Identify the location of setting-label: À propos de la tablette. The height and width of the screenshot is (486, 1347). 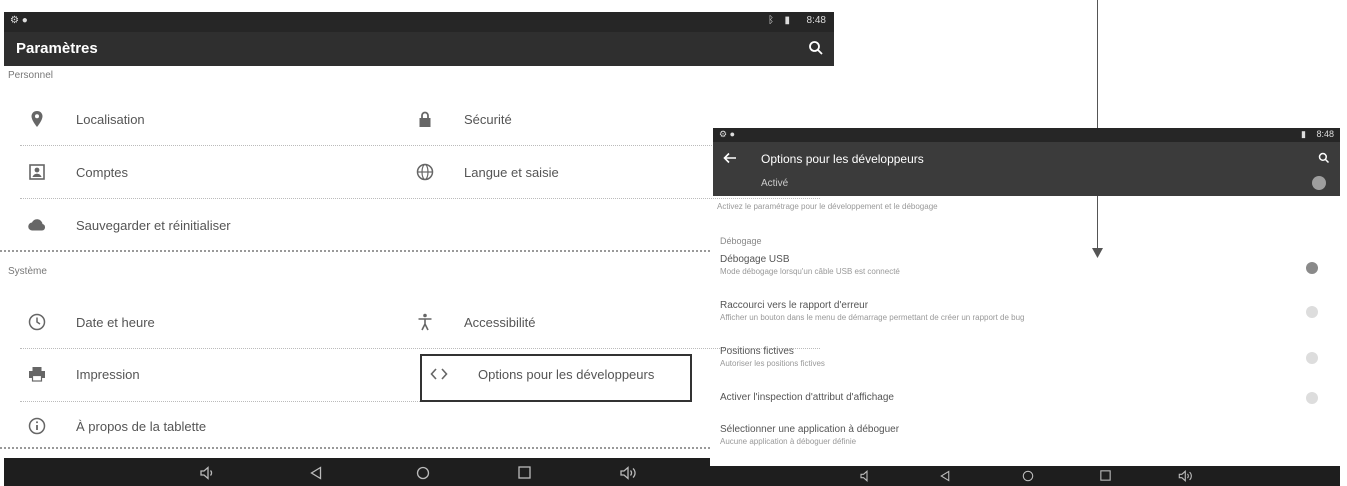
(141, 426).